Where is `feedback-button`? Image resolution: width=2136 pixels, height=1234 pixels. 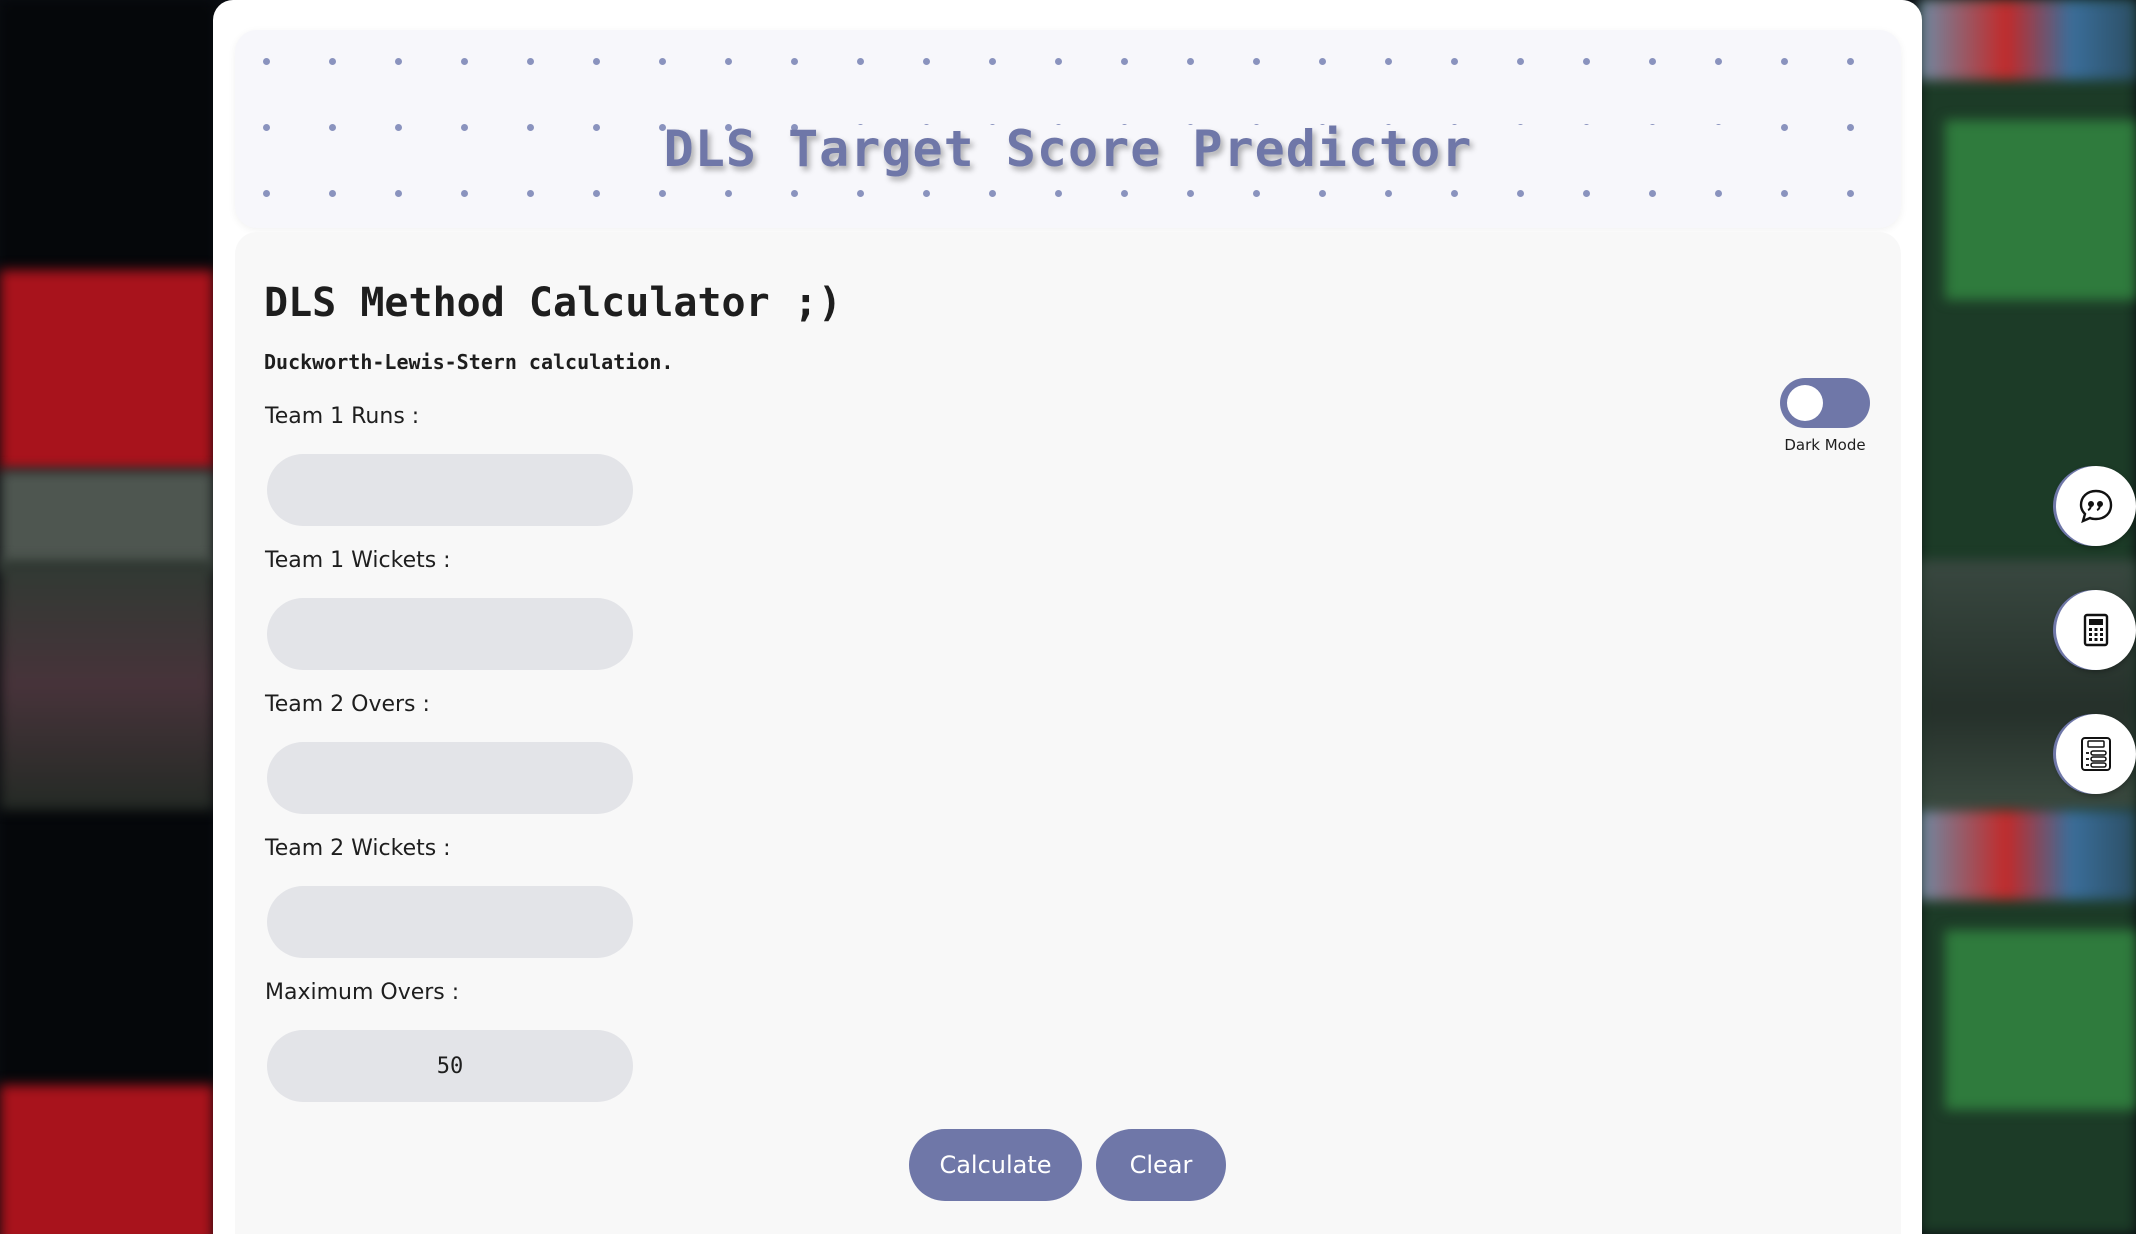 feedback-button is located at coordinates (2096, 506).